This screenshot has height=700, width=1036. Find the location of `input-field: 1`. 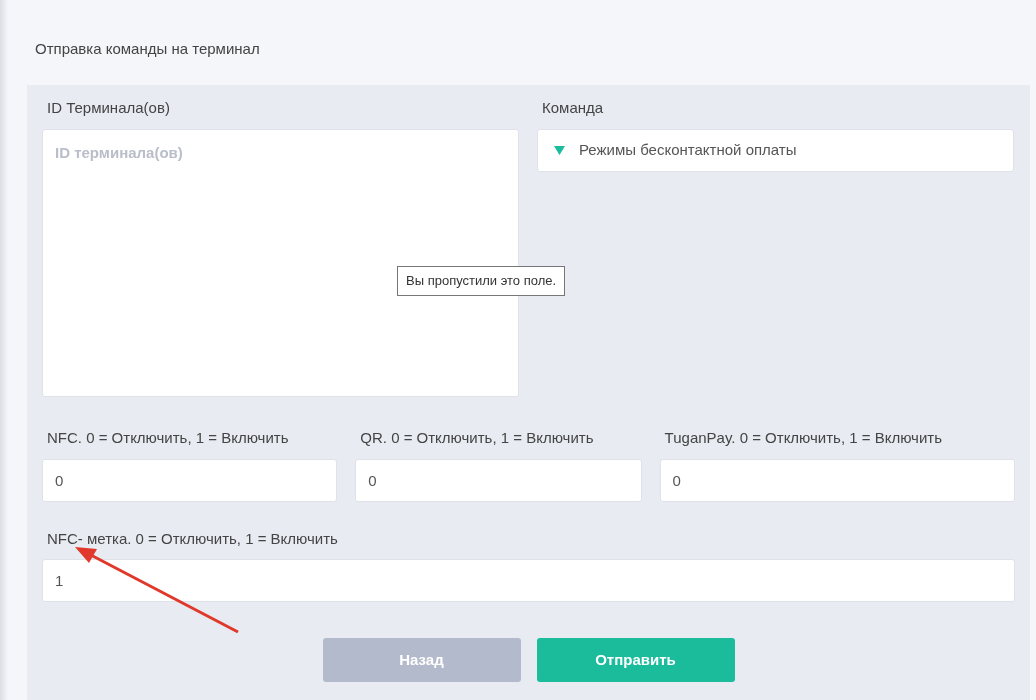

input-field: 1 is located at coordinates (528, 580).